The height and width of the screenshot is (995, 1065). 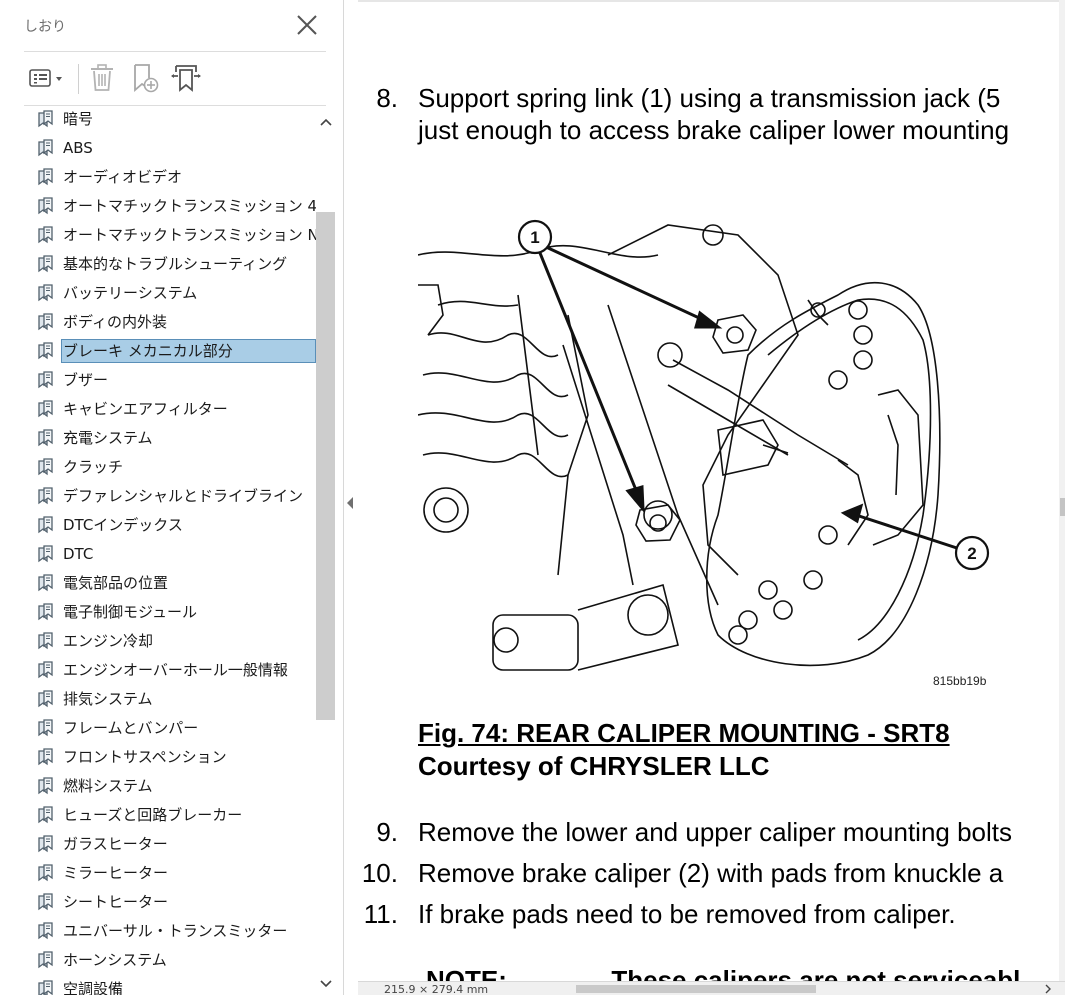 I want to click on bookmark-item: ガラスヒーター, so click(x=170, y=843).